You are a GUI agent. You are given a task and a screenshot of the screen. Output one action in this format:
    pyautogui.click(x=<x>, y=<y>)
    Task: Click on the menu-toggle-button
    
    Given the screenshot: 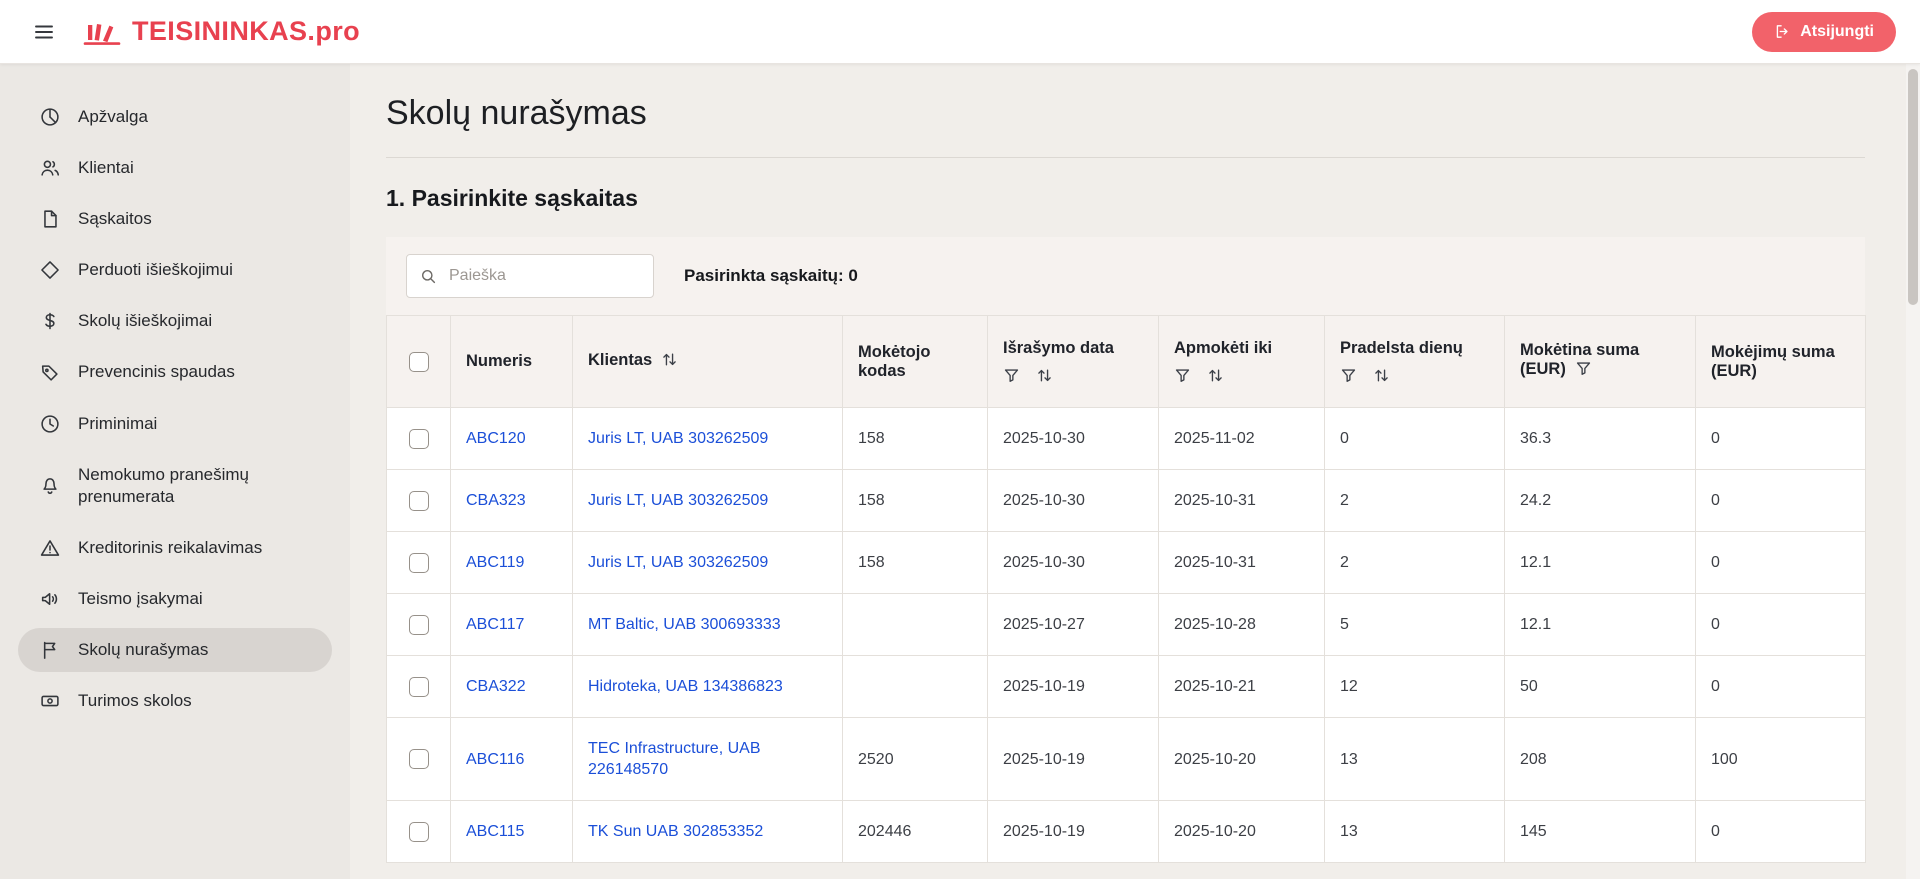 What is the action you would take?
    pyautogui.click(x=44, y=32)
    